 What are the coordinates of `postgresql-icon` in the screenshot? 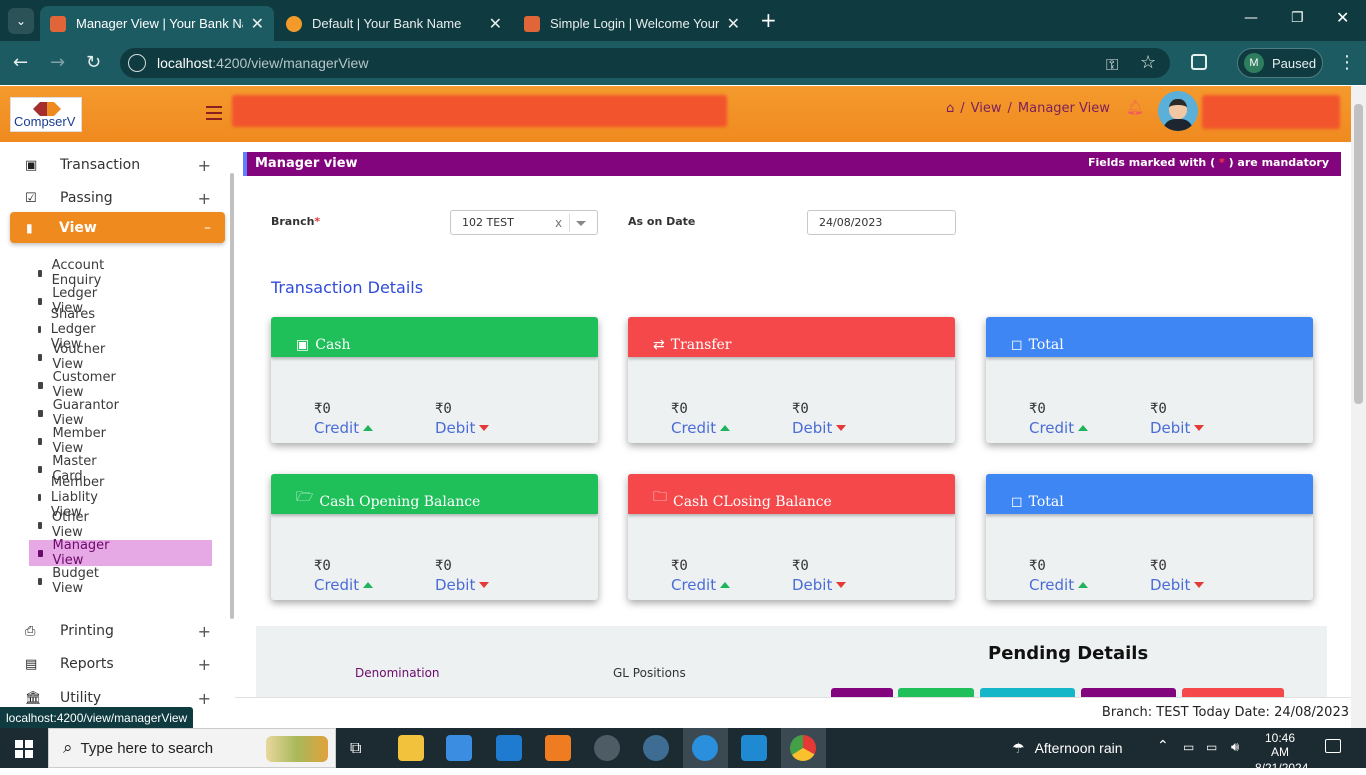 It's located at (656, 748).